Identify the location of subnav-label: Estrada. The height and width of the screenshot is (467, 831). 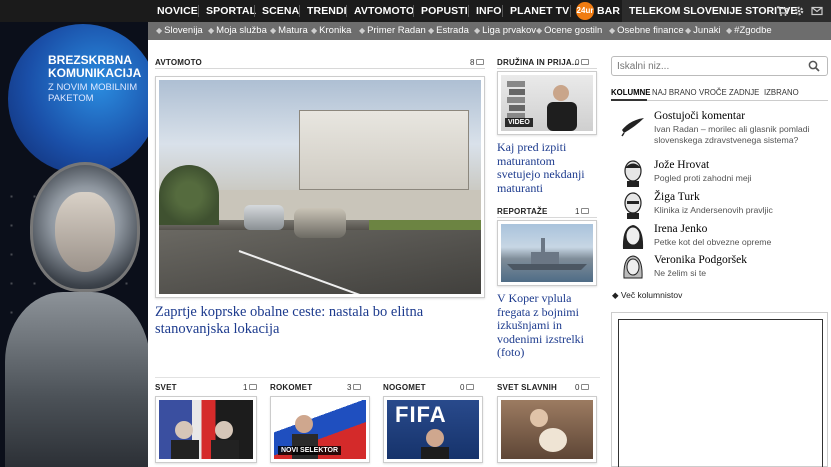
(452, 30).